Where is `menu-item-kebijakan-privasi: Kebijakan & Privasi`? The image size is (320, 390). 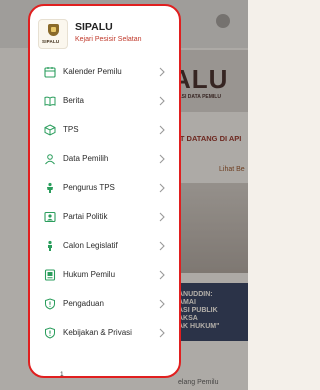
menu-item-kebijakan-privasi: Kebijakan & Privasi is located at coordinates (104, 333).